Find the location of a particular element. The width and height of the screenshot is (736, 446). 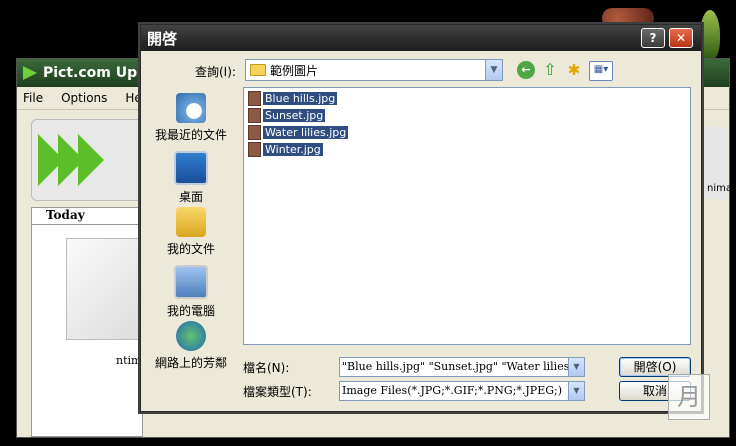

network-places-icon is located at coordinates (191, 336).